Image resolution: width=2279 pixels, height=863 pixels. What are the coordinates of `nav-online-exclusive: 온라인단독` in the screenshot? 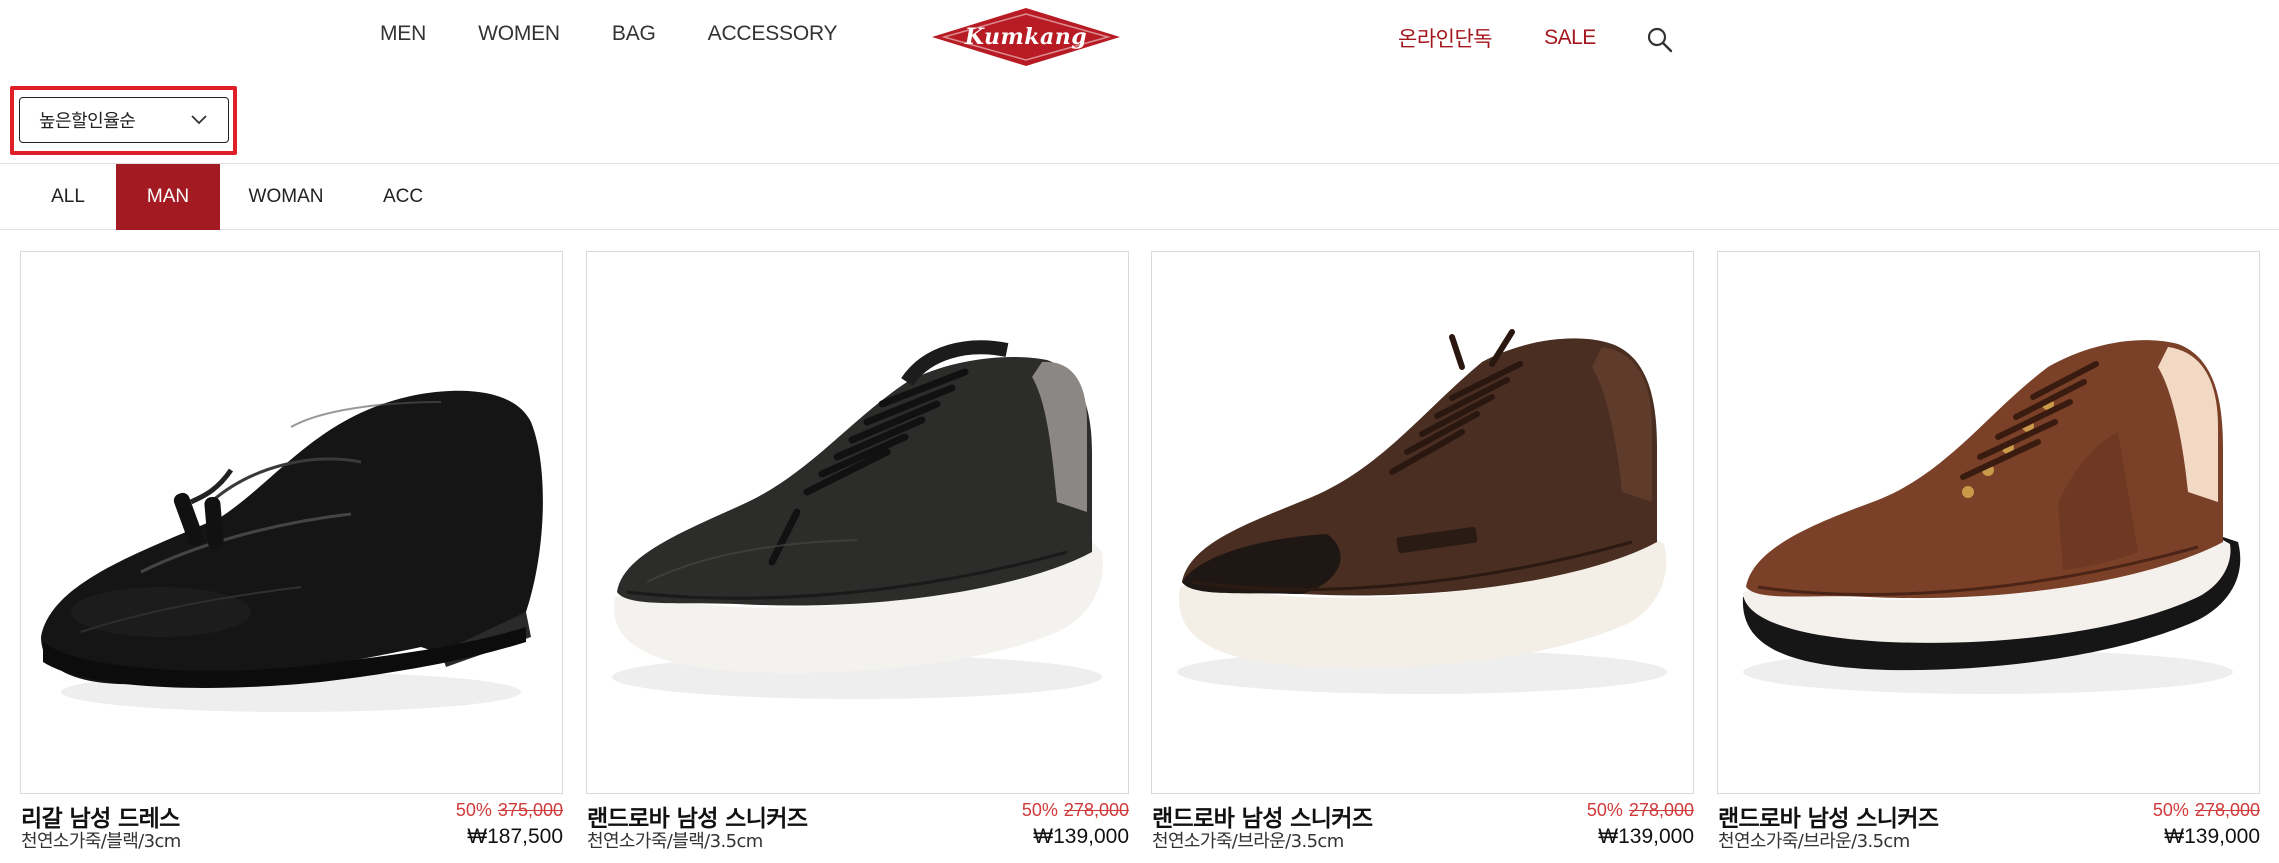 It's located at (1445, 38).